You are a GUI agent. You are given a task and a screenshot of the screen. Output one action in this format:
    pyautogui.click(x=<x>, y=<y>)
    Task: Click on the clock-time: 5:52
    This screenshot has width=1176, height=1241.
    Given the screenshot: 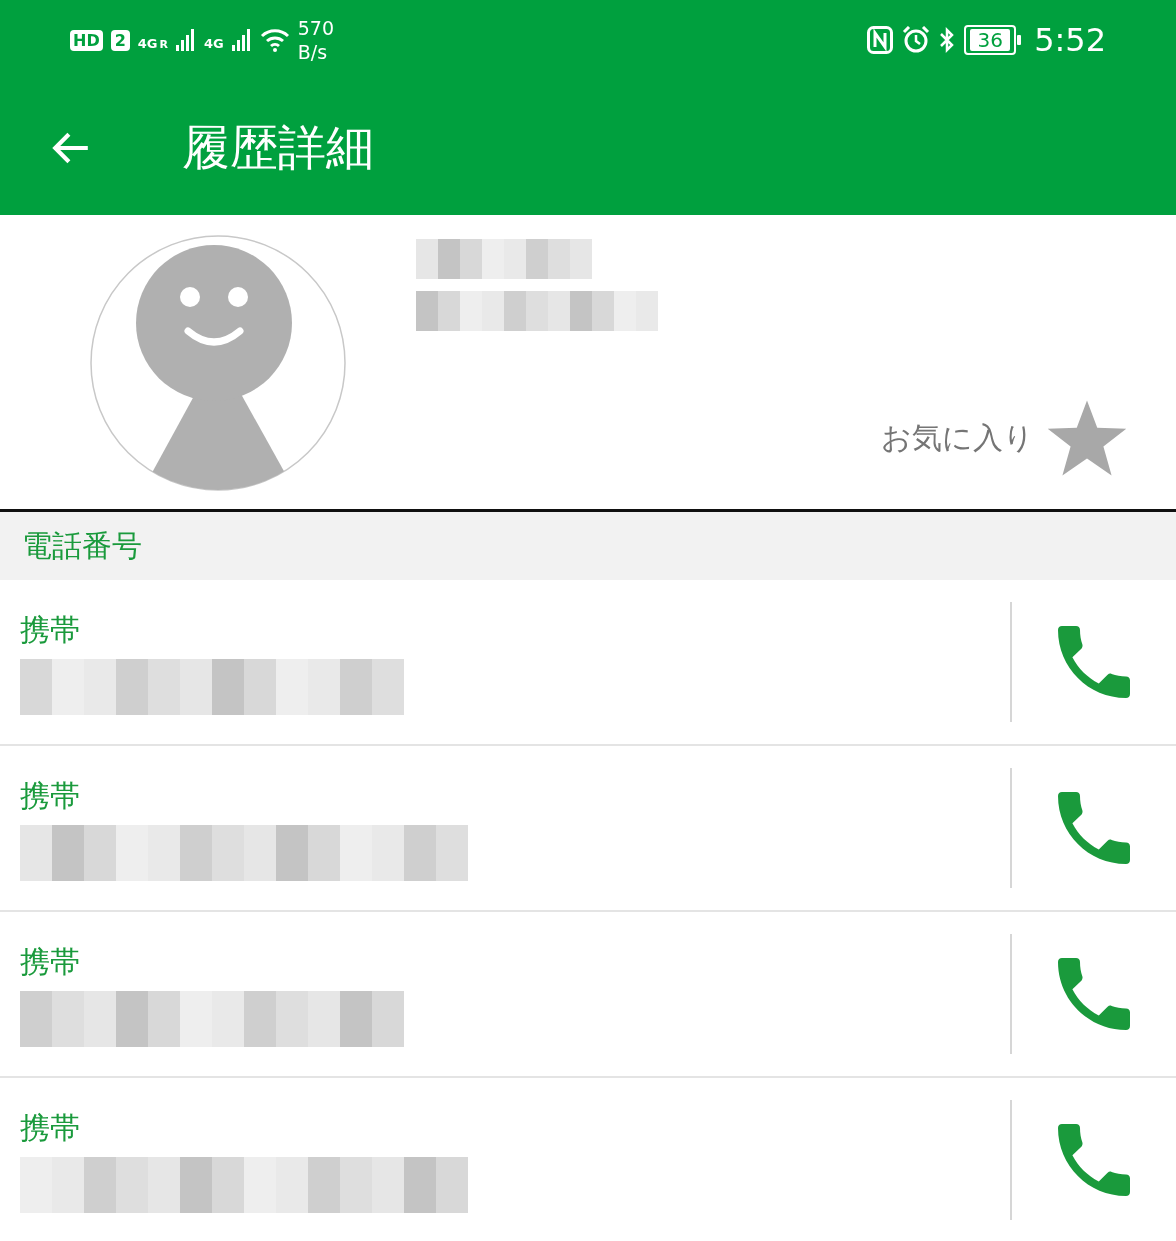 What is the action you would take?
    pyautogui.click(x=1070, y=40)
    